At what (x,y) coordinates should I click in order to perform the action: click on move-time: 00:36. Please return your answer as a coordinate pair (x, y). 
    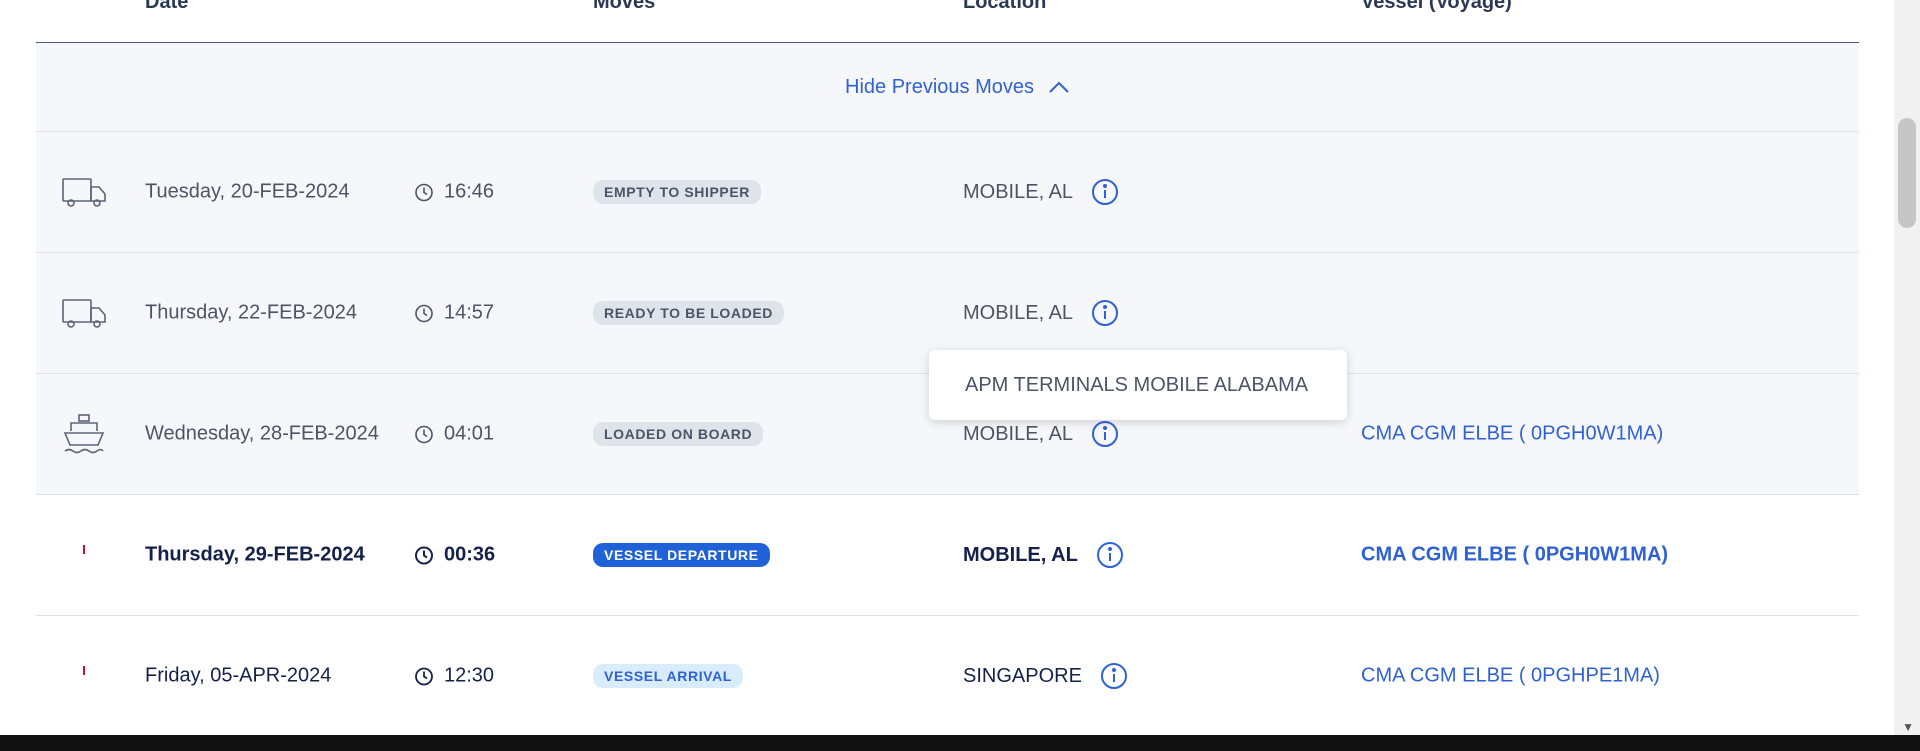
    Looking at the image, I should click on (454, 555).